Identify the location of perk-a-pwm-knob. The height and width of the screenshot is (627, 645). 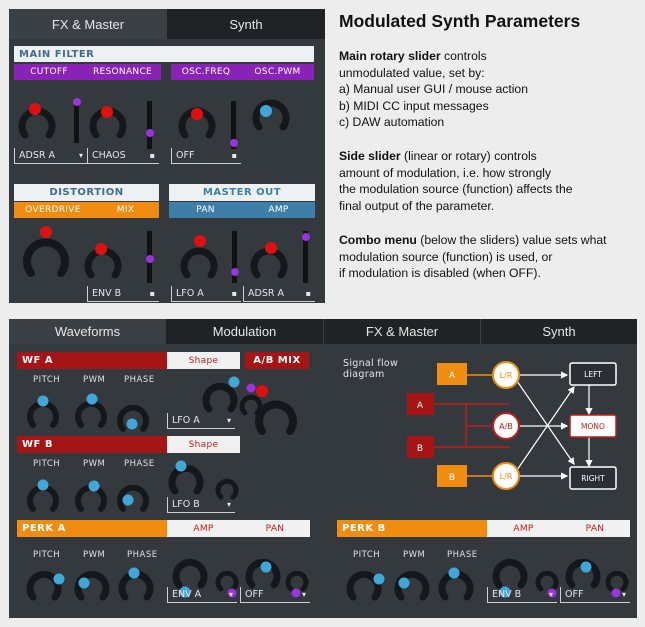
(92, 585).